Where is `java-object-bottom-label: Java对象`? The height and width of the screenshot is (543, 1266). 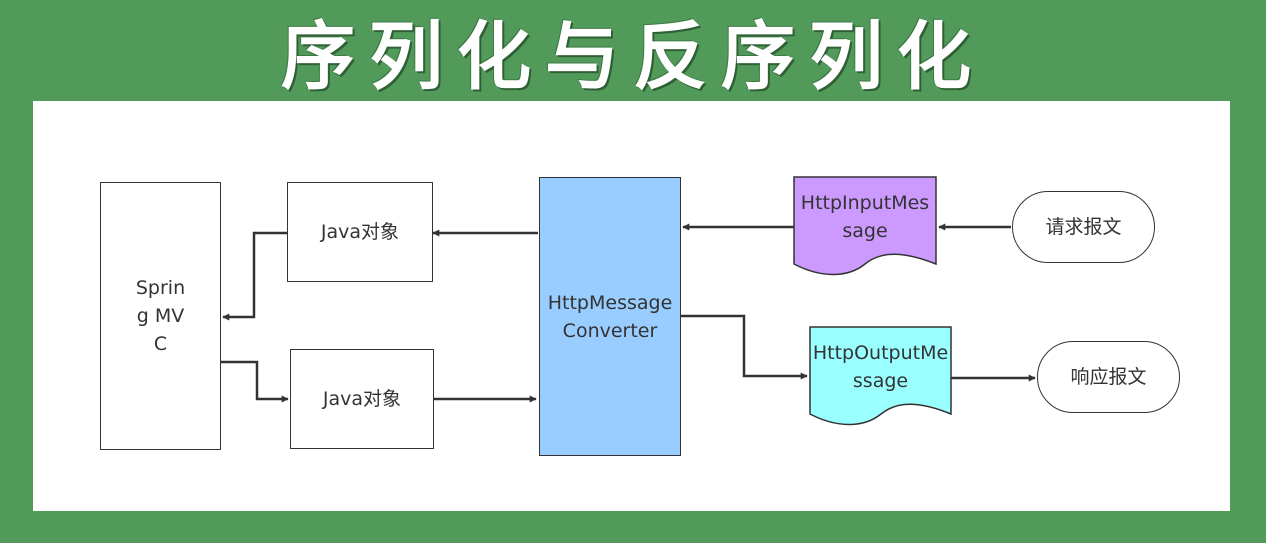
java-object-bottom-label: Java对象 is located at coordinates (362, 399).